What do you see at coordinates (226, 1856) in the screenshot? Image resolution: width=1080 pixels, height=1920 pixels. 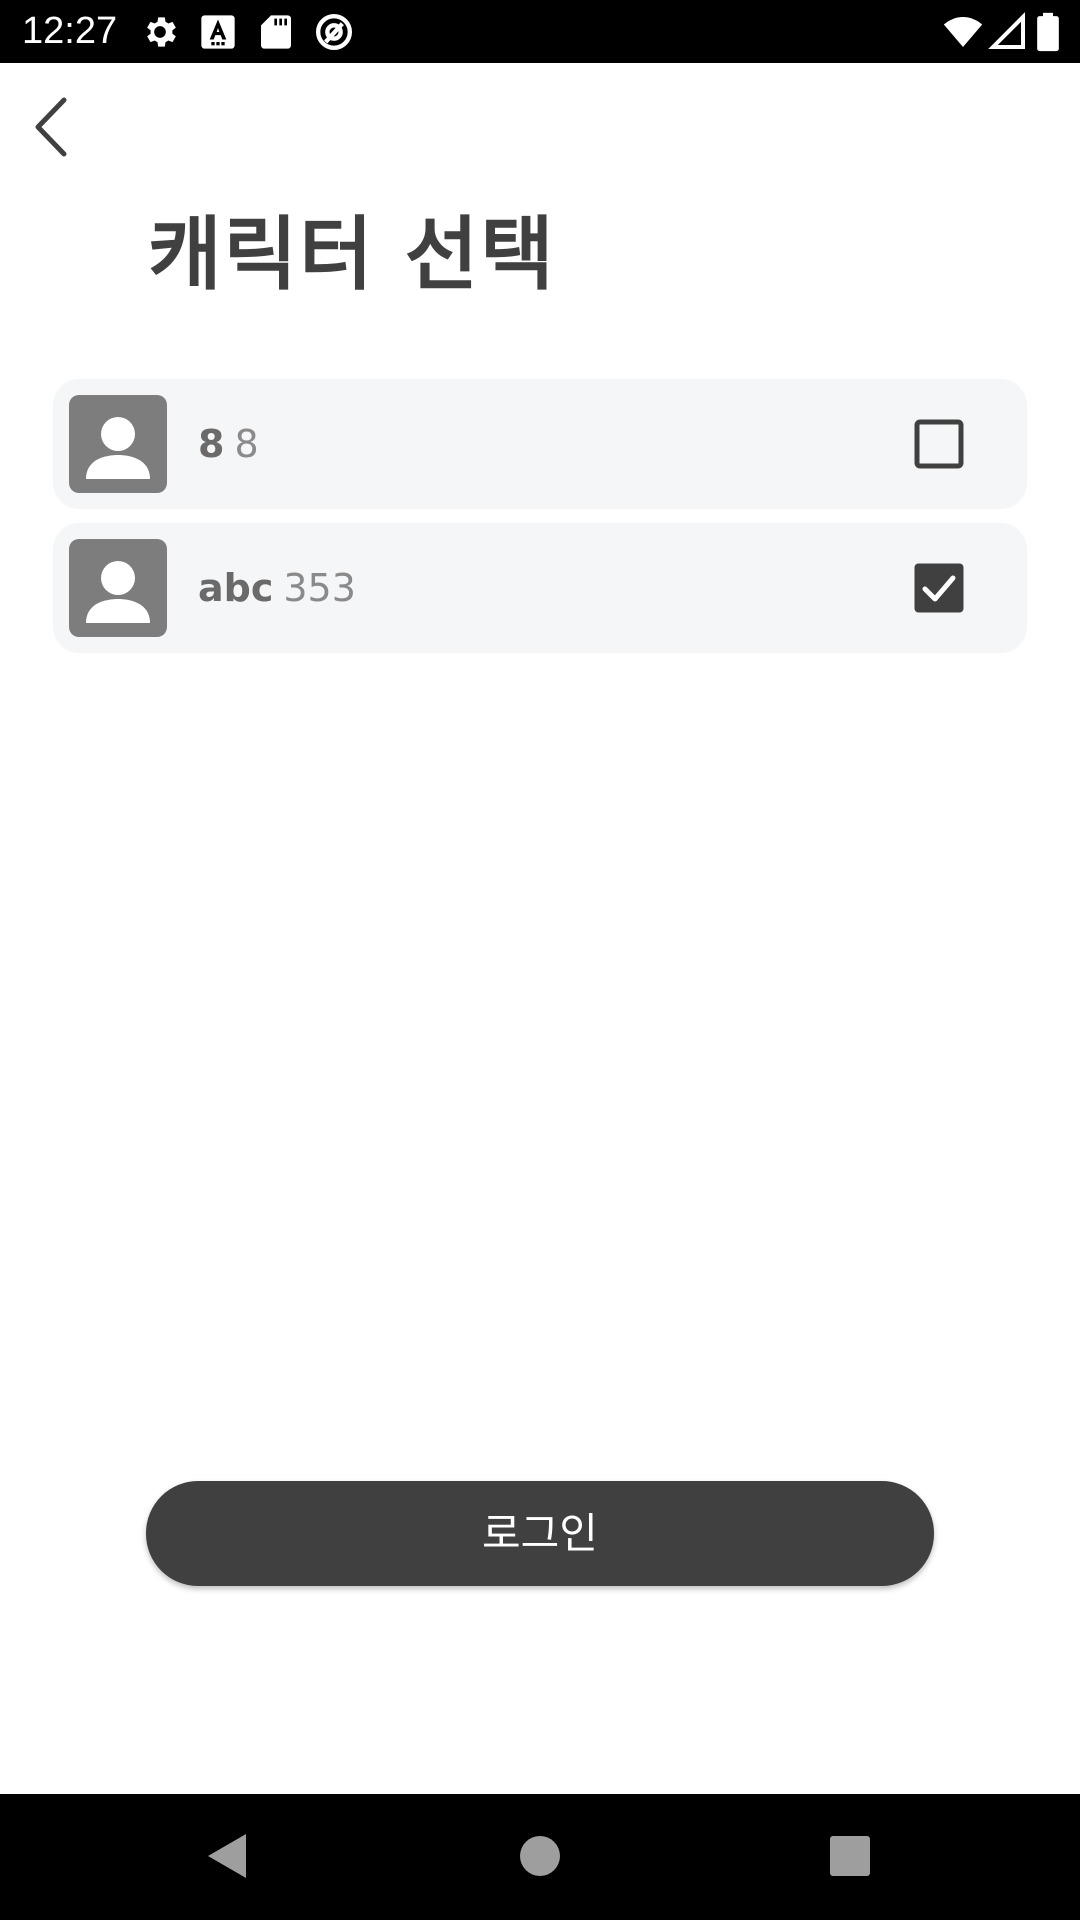 I see `back-triangle-icon` at bounding box center [226, 1856].